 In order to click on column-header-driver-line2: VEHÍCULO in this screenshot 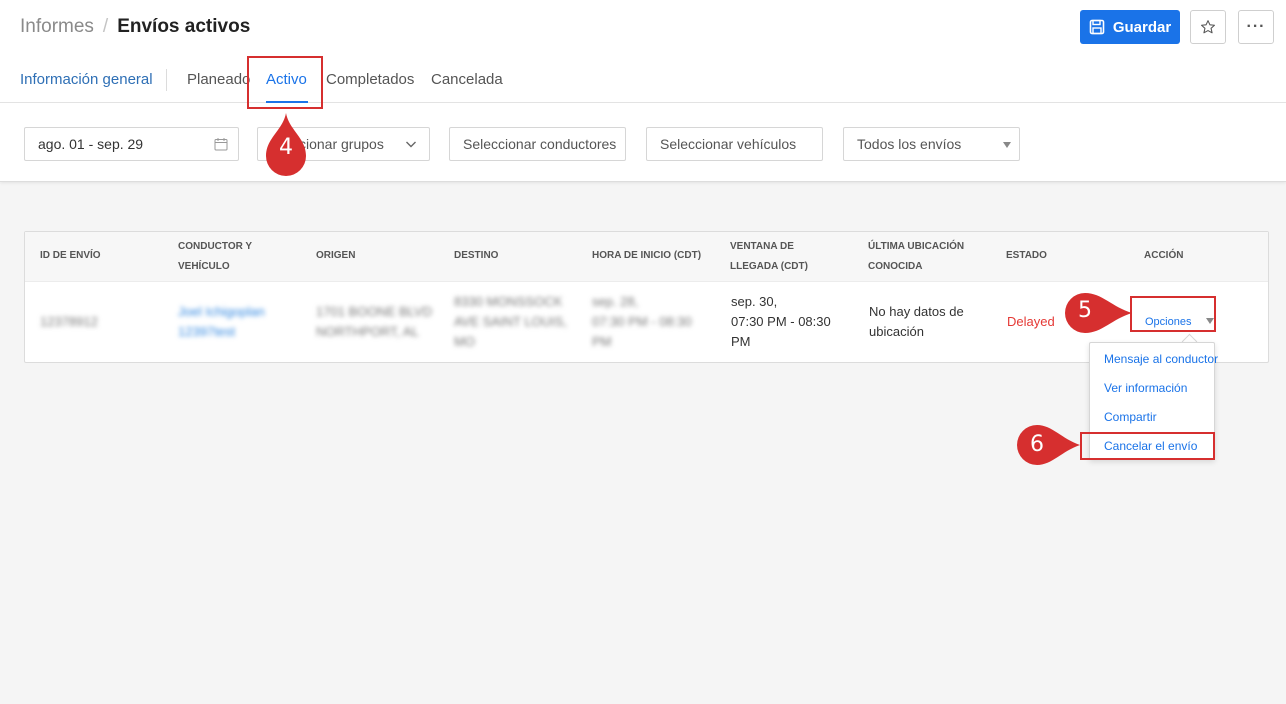, I will do `click(204, 266)`.